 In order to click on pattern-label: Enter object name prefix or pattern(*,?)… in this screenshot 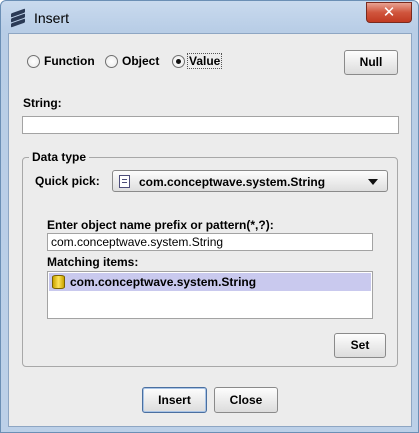, I will do `click(160, 225)`.